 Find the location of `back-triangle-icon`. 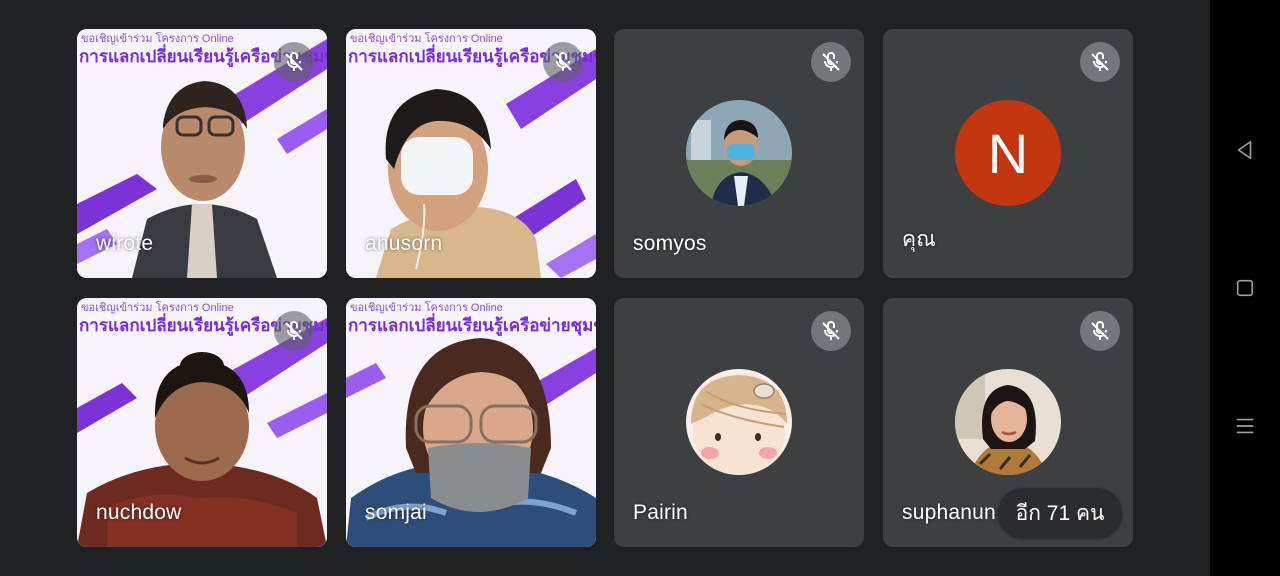

back-triangle-icon is located at coordinates (1245, 150).